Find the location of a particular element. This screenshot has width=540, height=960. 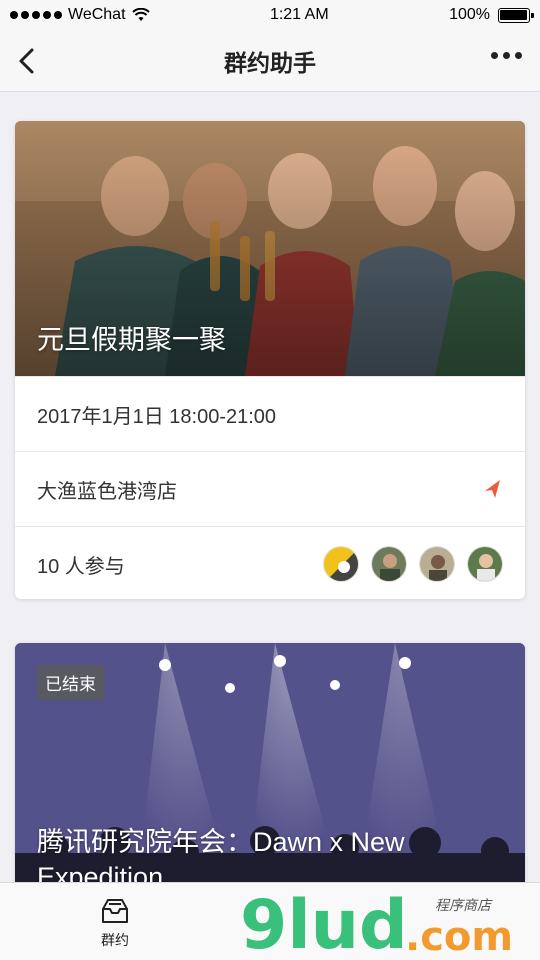

location-arrow-icon is located at coordinates (492, 489).